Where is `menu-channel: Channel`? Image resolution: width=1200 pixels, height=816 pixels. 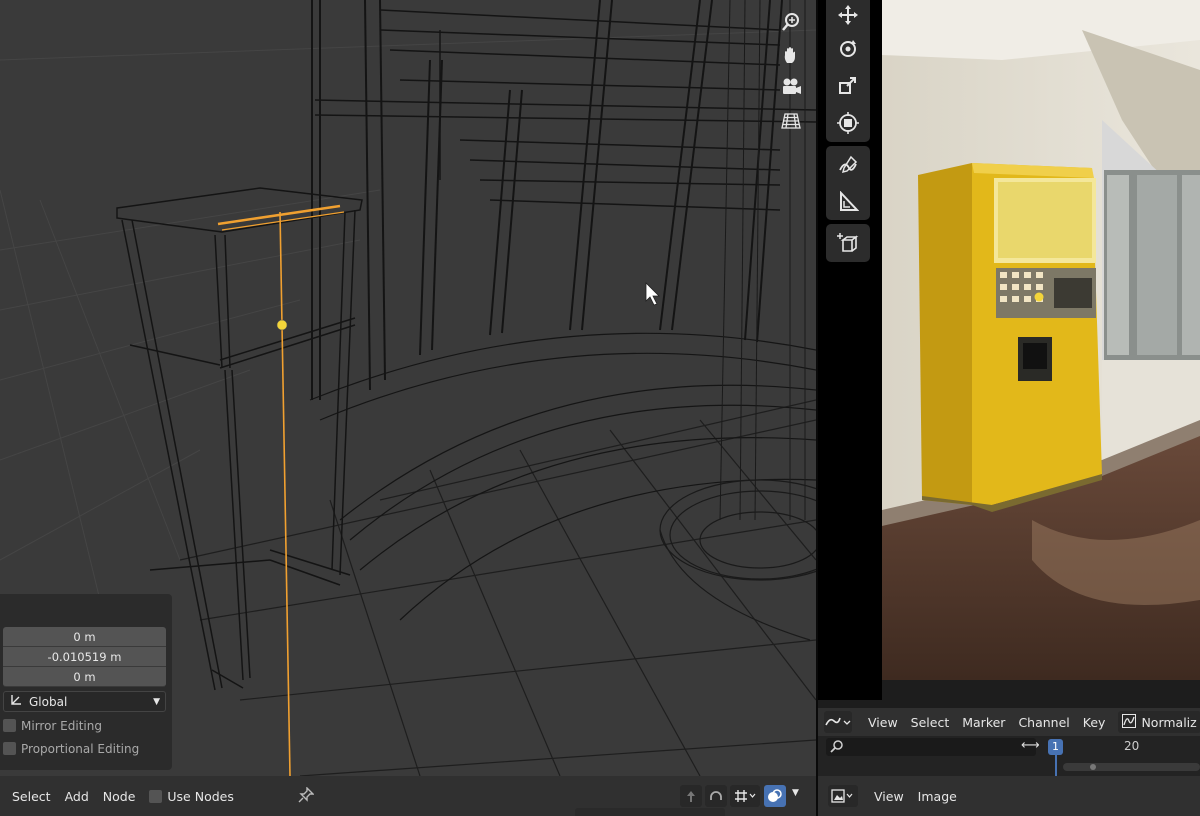
menu-channel: Channel is located at coordinates (1043, 722).